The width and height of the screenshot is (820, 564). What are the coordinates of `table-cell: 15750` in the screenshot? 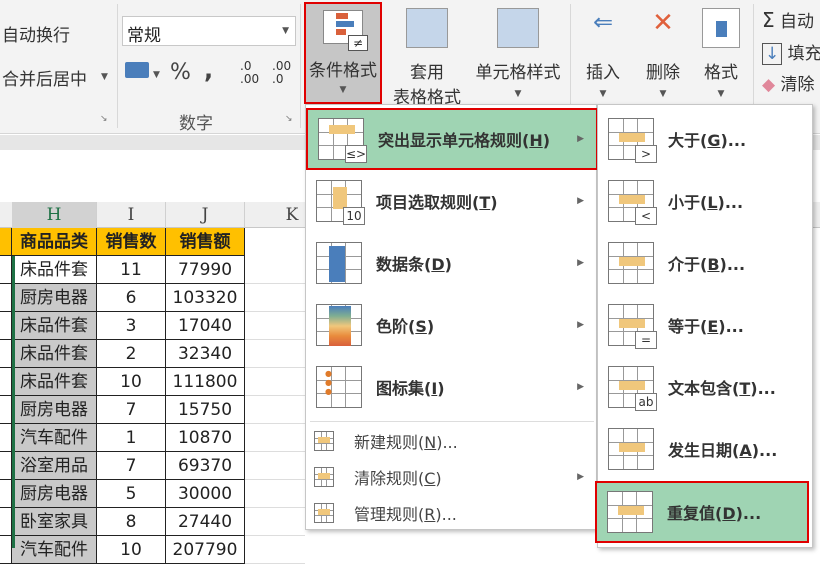 It's located at (205, 410).